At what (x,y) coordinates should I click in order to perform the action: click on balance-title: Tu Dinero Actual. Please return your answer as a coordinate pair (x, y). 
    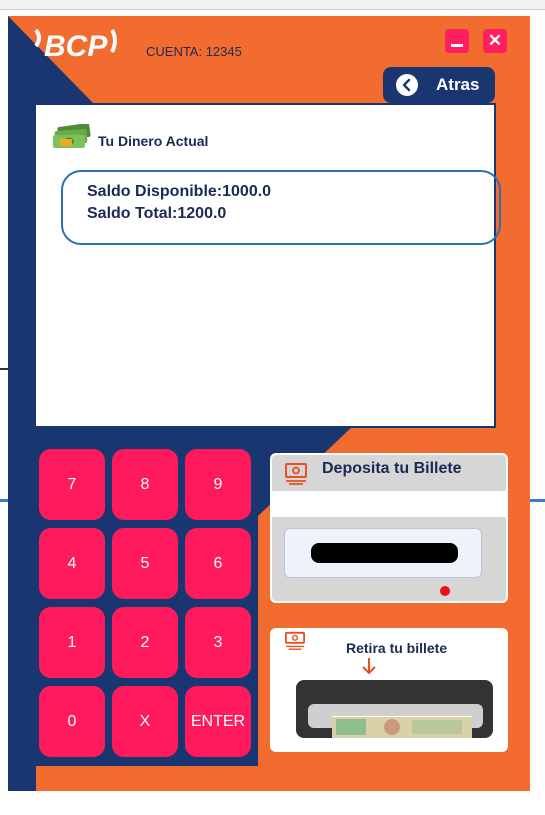
    Looking at the image, I should click on (153, 141).